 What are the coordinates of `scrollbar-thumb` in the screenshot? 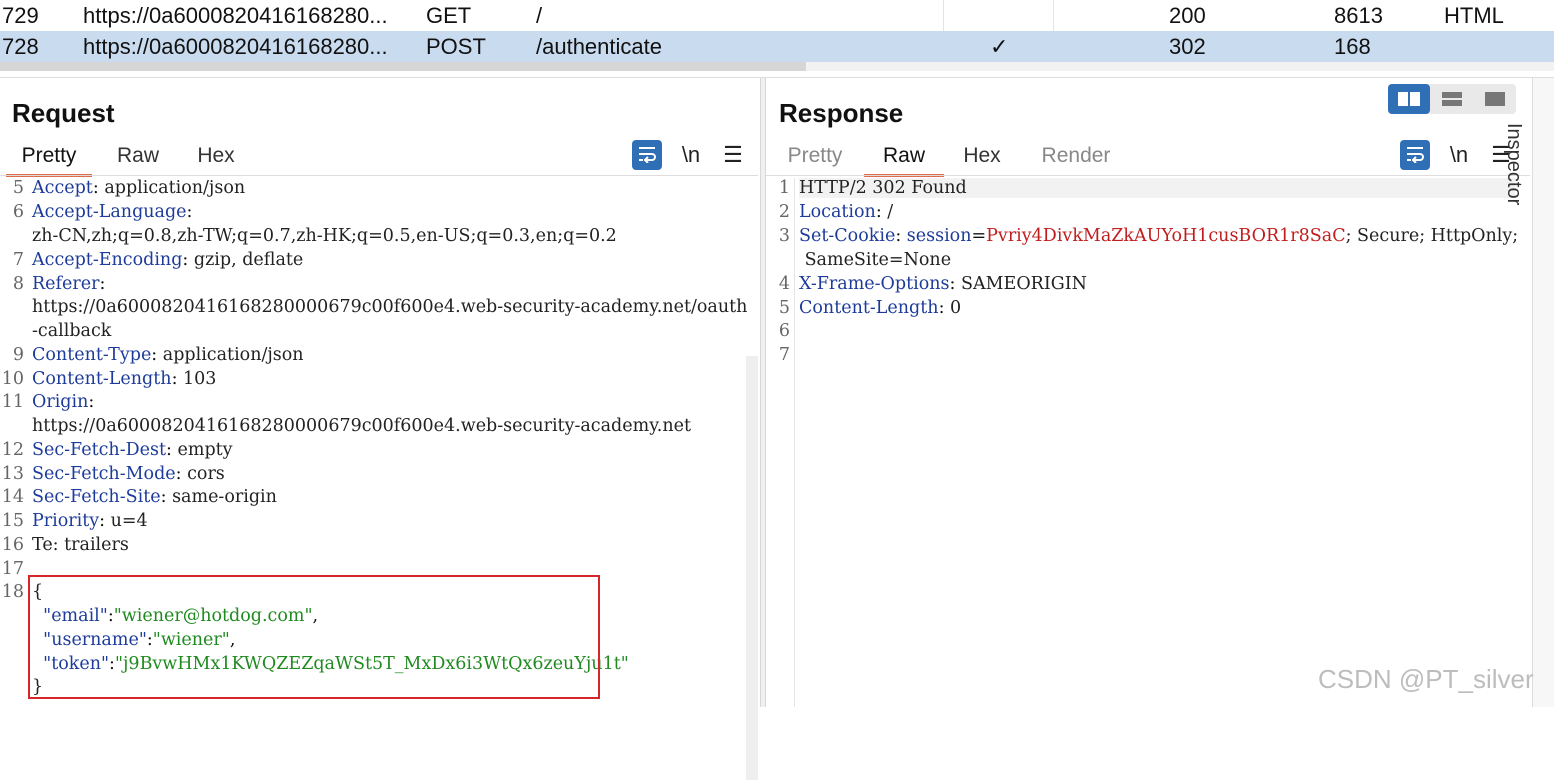 It's located at (403, 66).